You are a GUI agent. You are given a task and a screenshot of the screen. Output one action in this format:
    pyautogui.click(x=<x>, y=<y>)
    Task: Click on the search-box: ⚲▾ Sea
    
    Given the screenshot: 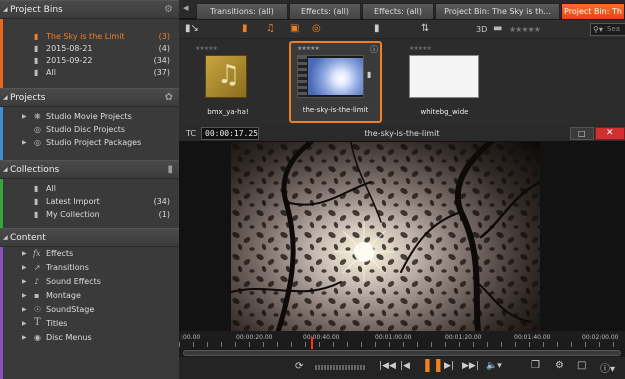 What is the action you would take?
    pyautogui.click(x=607, y=29)
    